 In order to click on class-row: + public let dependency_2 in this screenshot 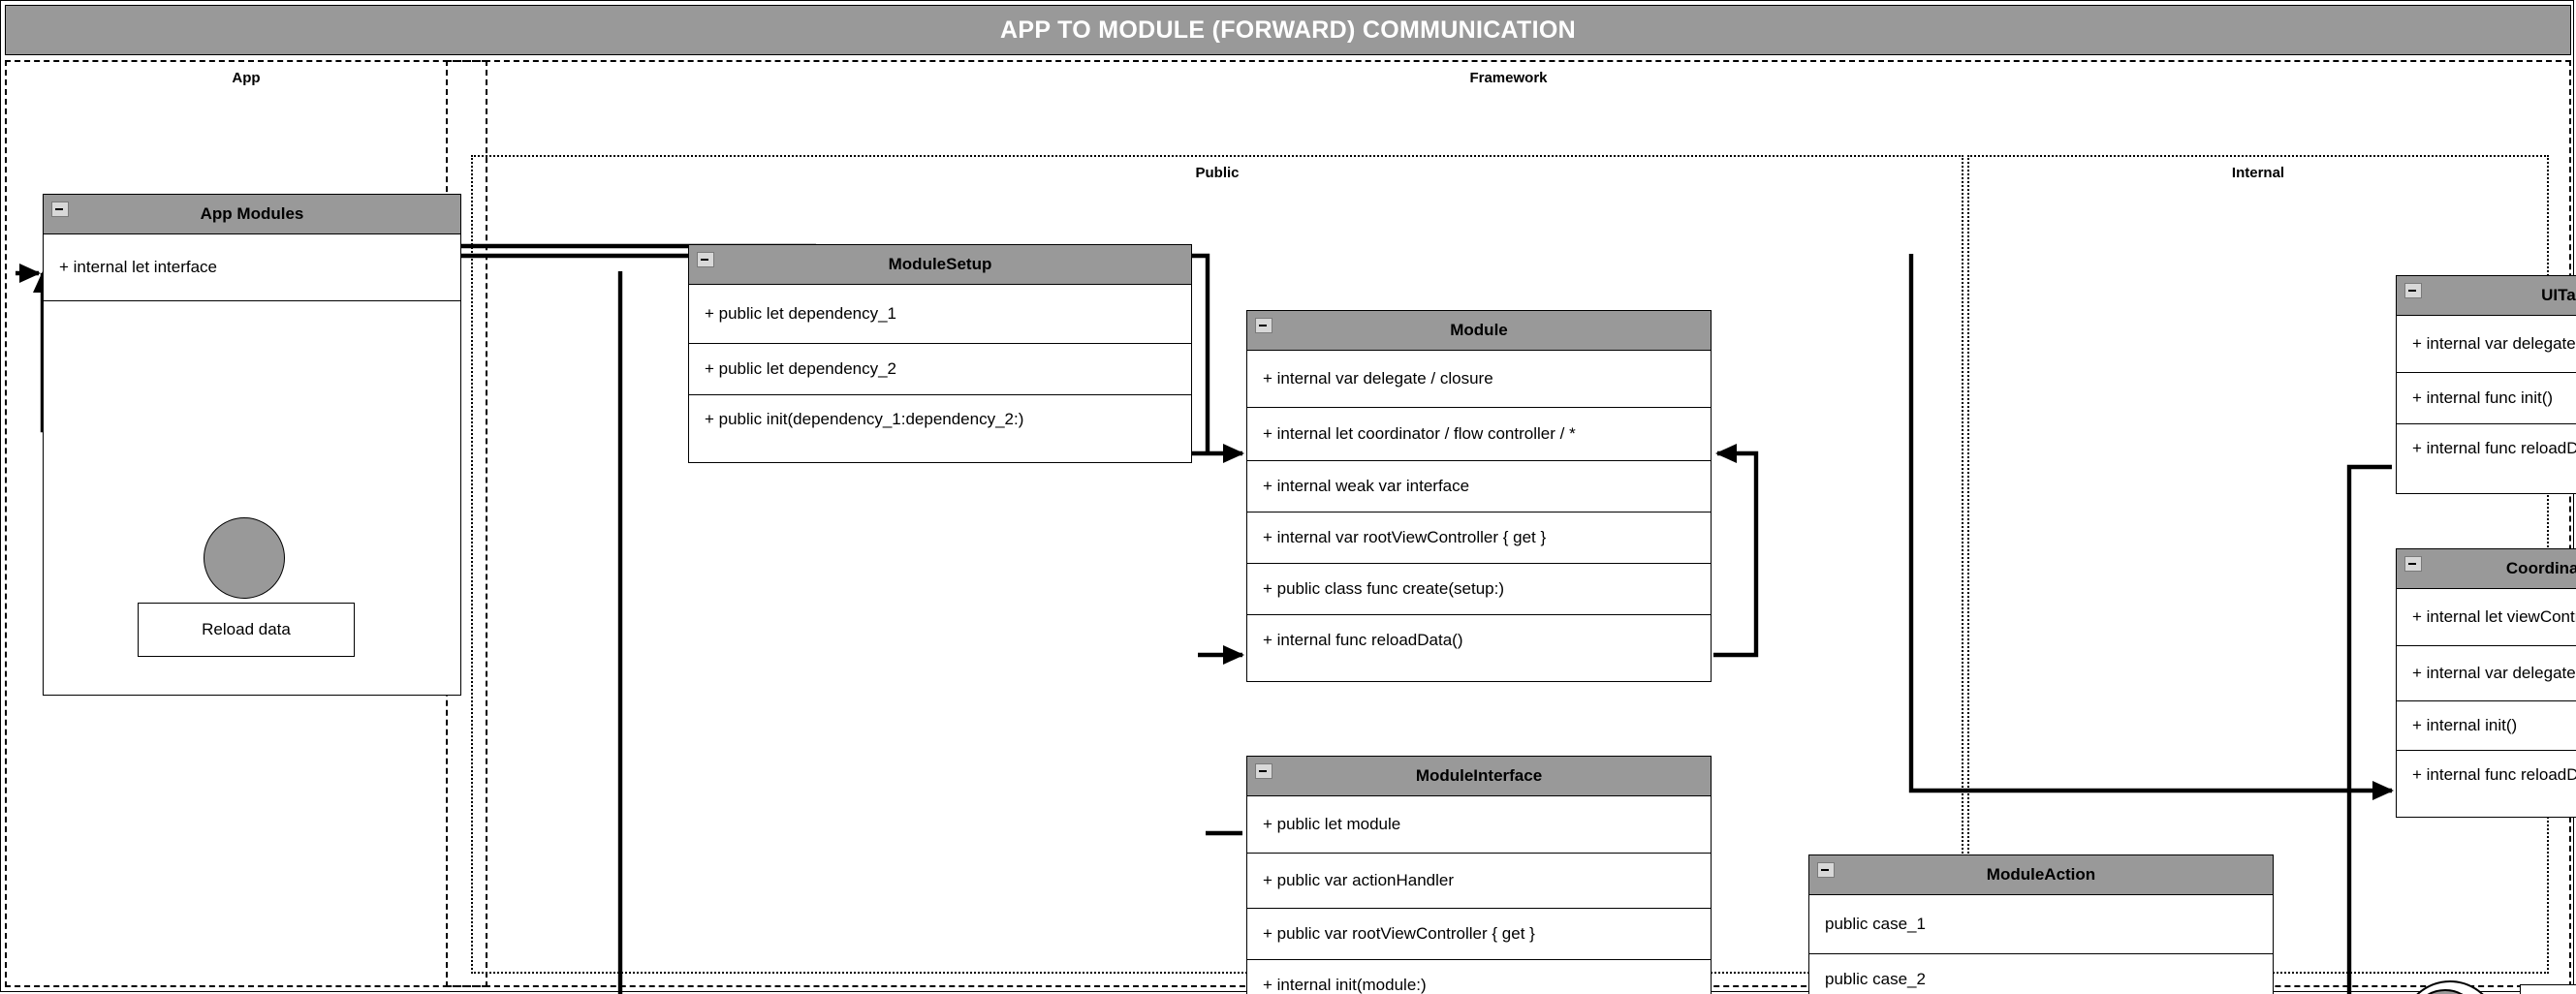, I will do `click(940, 369)`.